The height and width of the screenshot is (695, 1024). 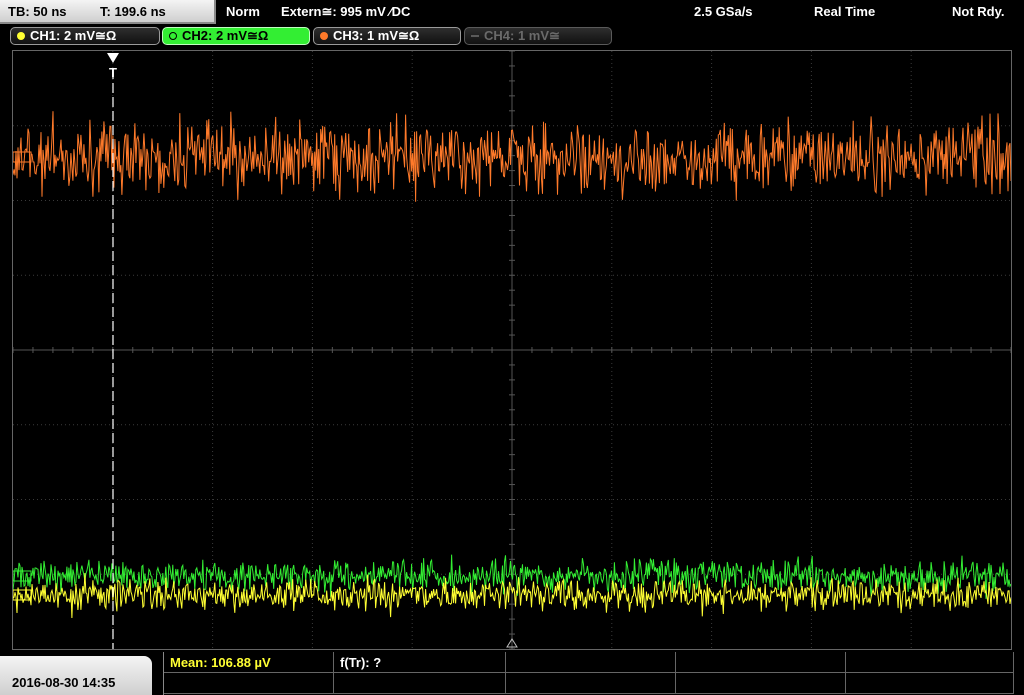 What do you see at coordinates (243, 11) in the screenshot?
I see `trigger-mode: Norm` at bounding box center [243, 11].